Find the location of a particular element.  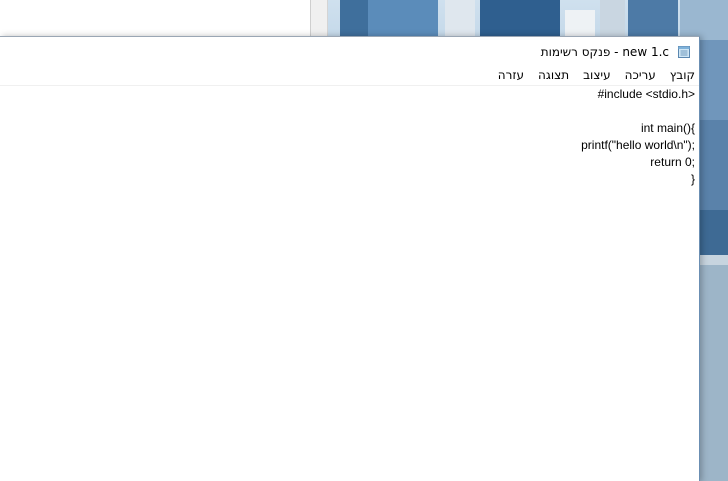

notepad-icon is located at coordinates (684, 52).